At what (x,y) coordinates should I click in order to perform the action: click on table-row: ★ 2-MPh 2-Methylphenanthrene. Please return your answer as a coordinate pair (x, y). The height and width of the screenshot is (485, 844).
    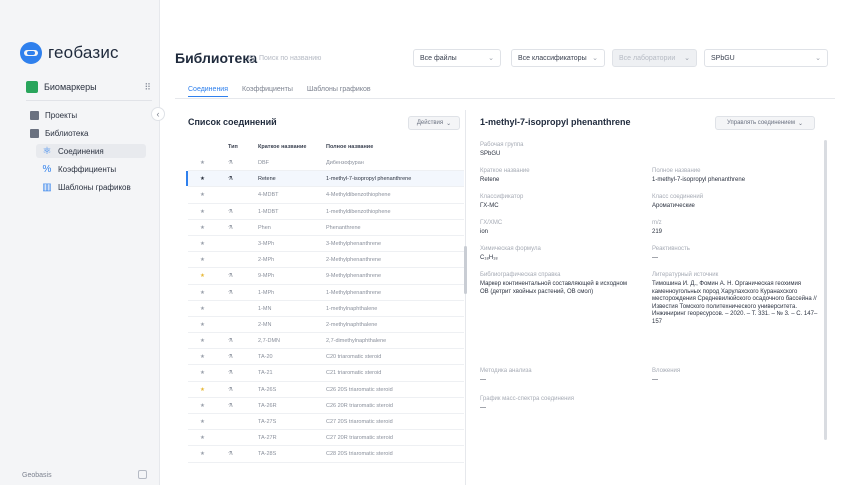
    Looking at the image, I should click on (326, 260).